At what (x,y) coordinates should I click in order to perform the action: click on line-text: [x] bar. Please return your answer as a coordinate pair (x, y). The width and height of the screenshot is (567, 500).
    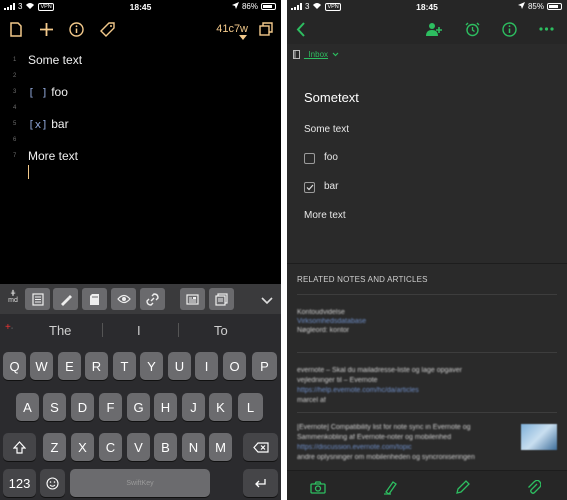
    Looking at the image, I should click on (48, 124).